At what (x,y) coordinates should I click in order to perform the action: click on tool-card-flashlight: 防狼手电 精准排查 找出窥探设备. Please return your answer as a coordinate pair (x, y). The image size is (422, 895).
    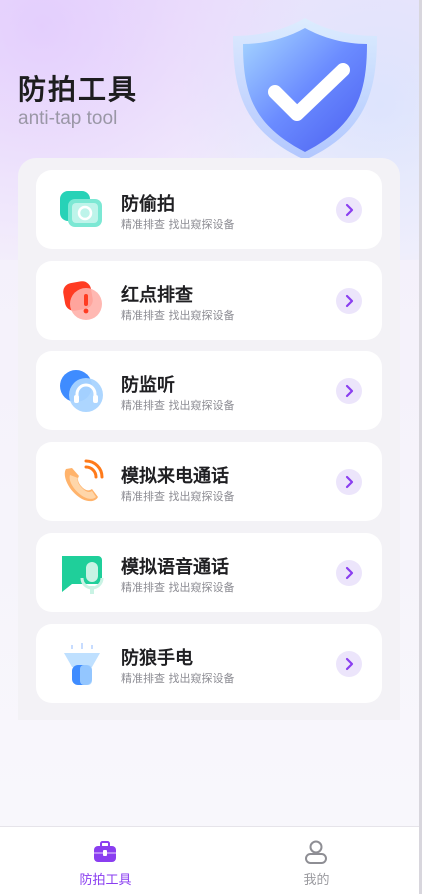
    Looking at the image, I should click on (209, 663).